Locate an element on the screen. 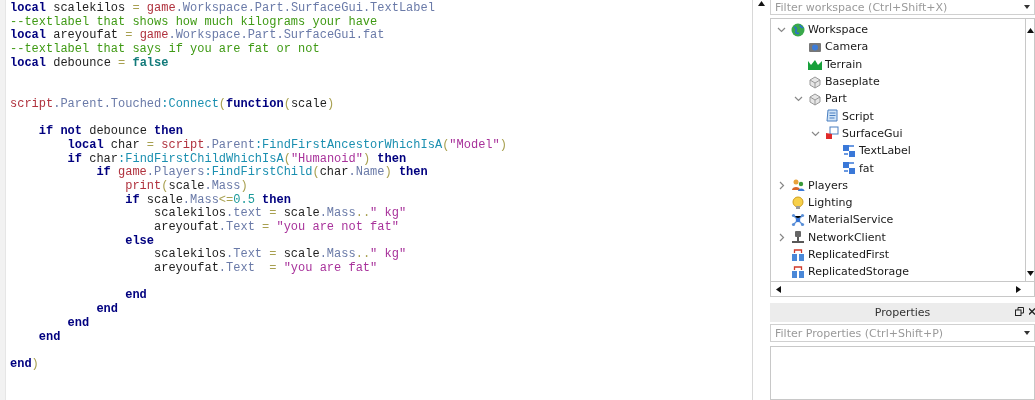  panel-title: Properties is located at coordinates (902, 312).